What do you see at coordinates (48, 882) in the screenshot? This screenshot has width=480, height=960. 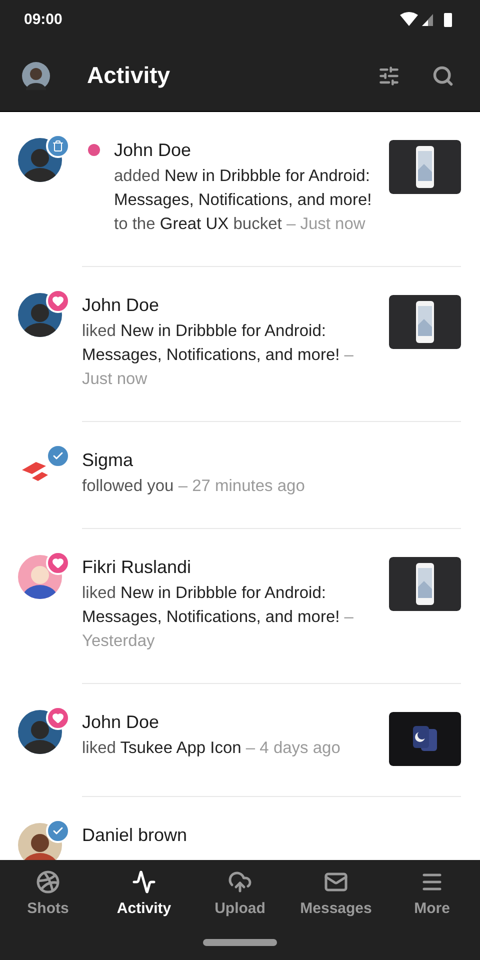 I see `ball-icon` at bounding box center [48, 882].